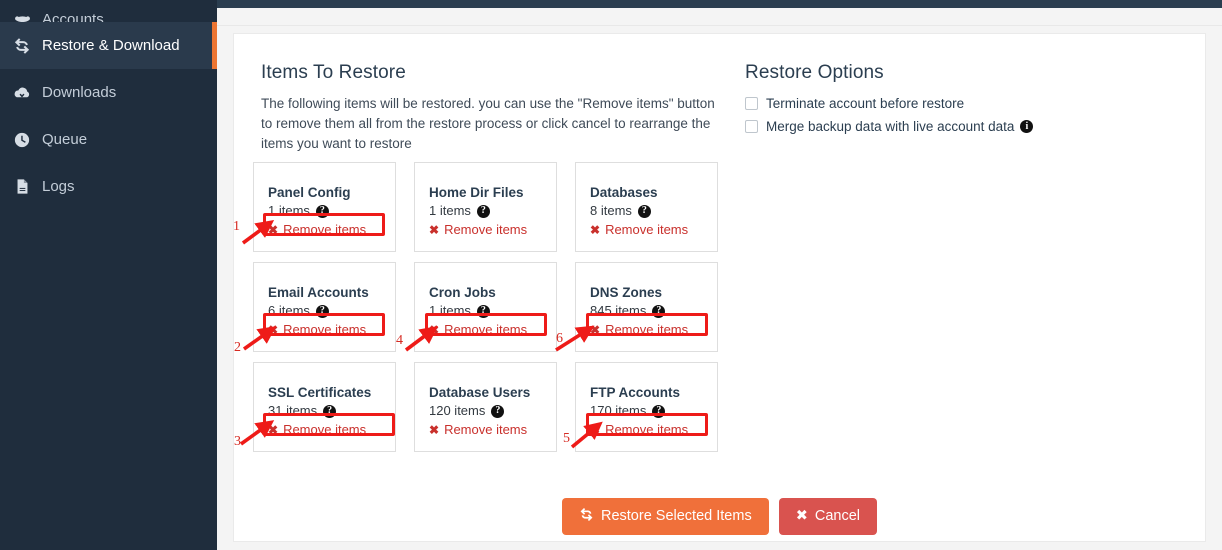 The width and height of the screenshot is (1222, 550). Describe the element at coordinates (814, 72) in the screenshot. I see `restore-options-title: Restore Options` at that location.